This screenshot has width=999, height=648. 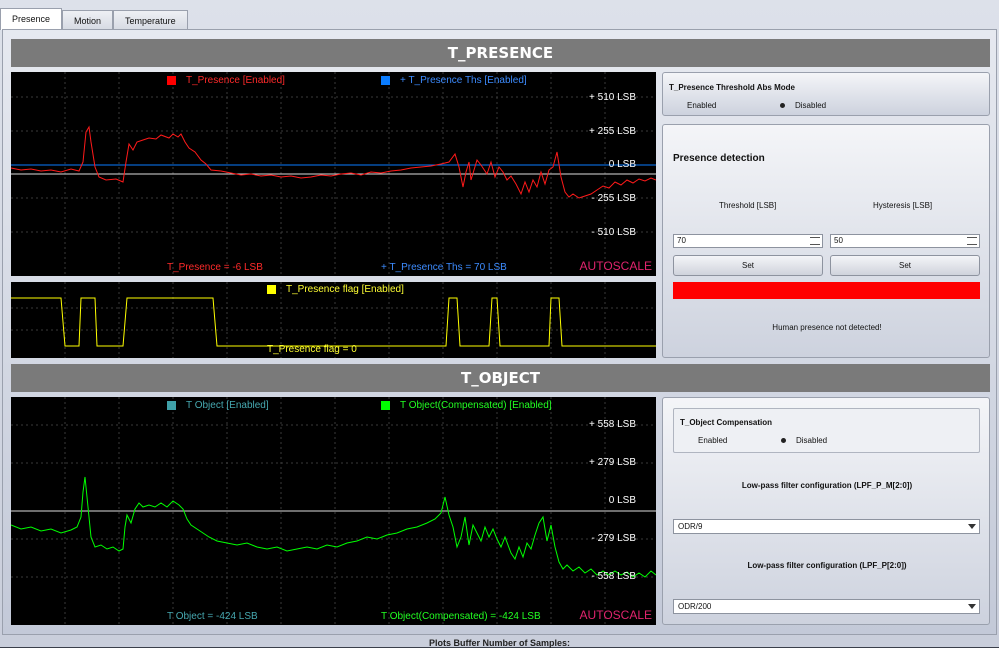 I want to click on object-ytick-3: 0 LSB, so click(x=622, y=500).